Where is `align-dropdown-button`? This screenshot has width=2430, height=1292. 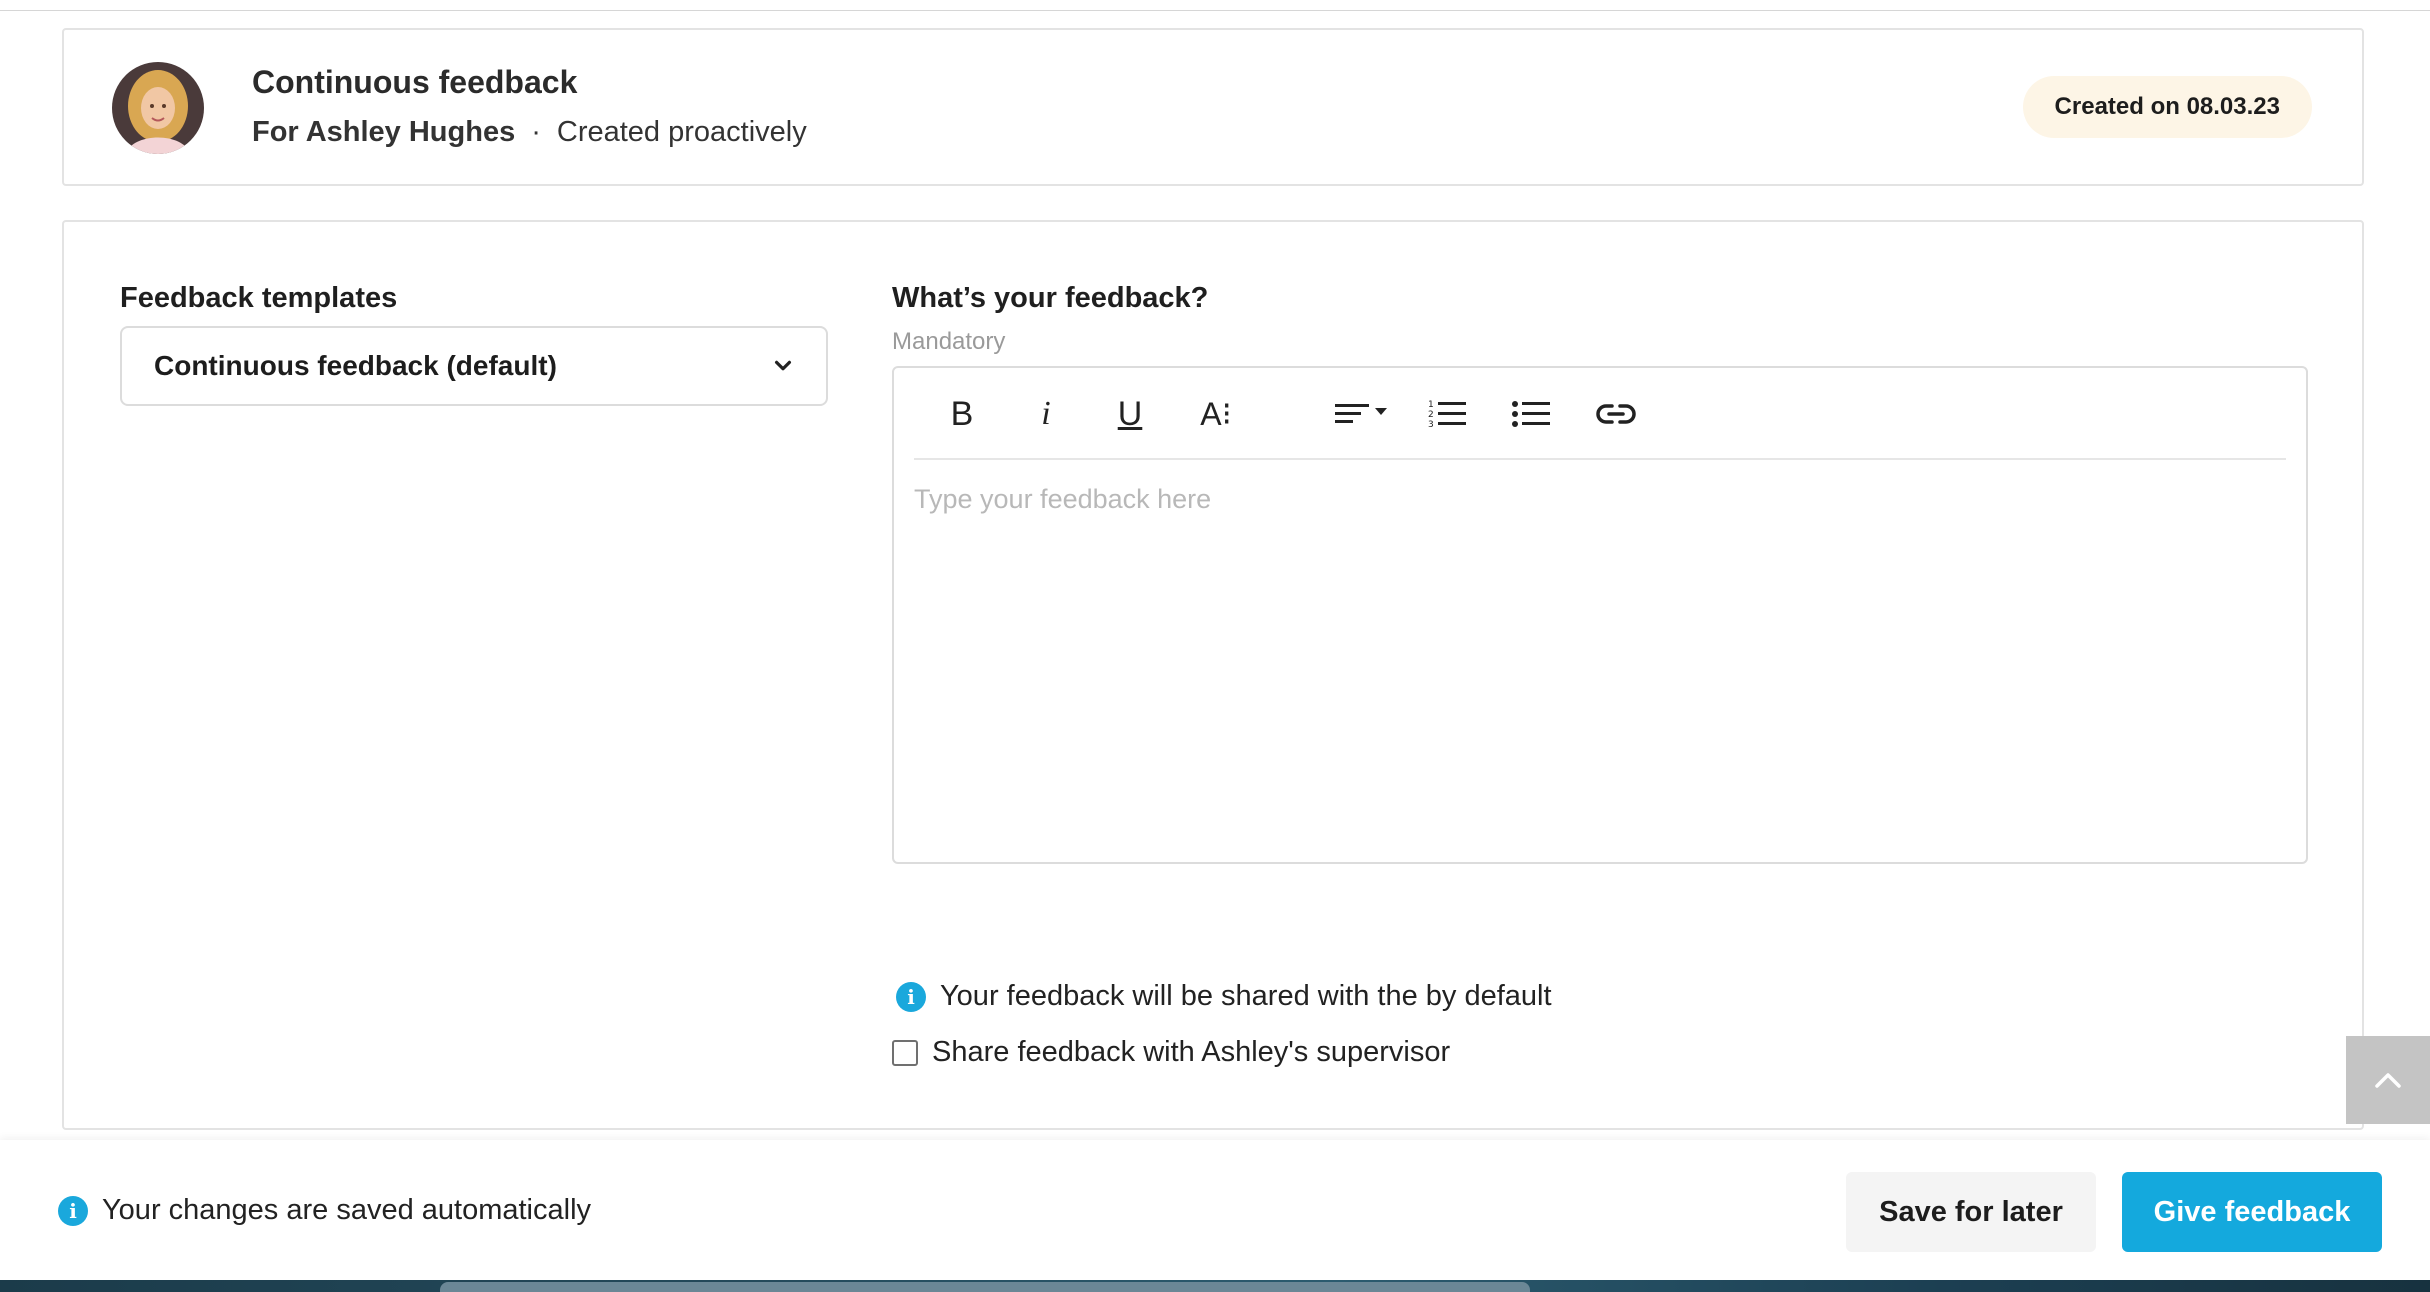 align-dropdown-button is located at coordinates (1363, 414).